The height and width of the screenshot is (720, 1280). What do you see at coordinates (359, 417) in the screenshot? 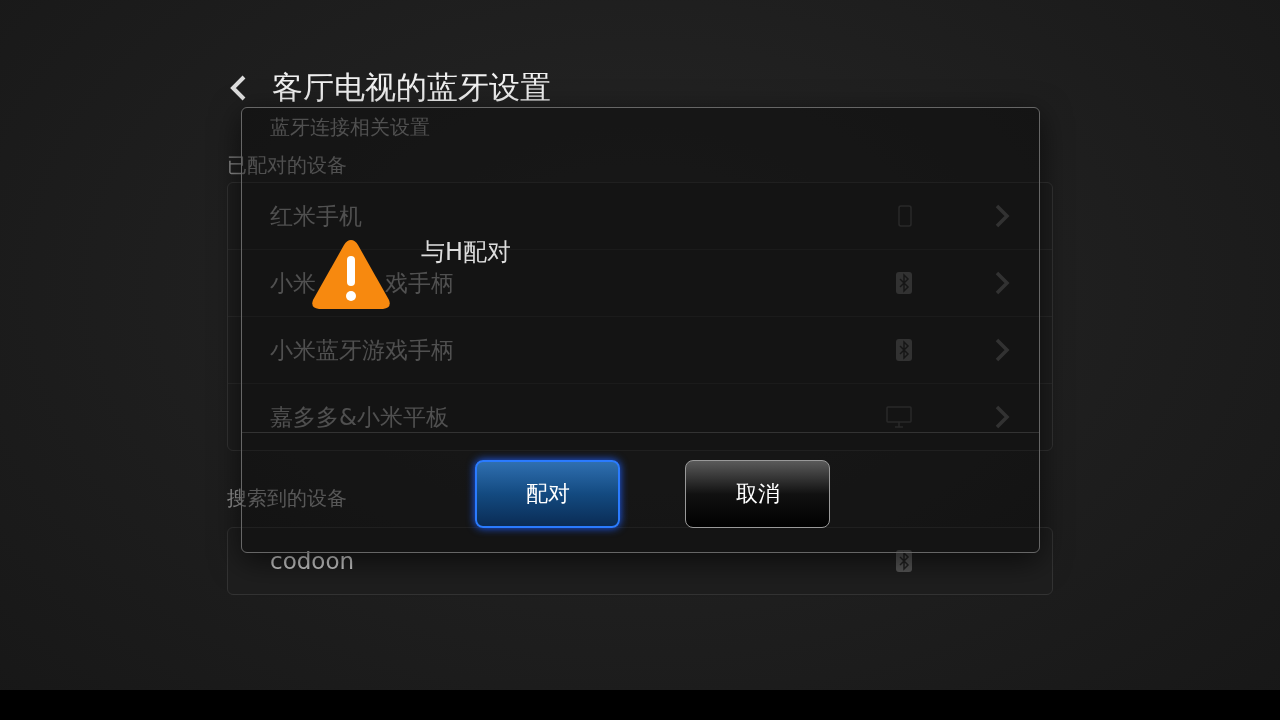
I see `device-name: 嘉多多&小米平板` at bounding box center [359, 417].